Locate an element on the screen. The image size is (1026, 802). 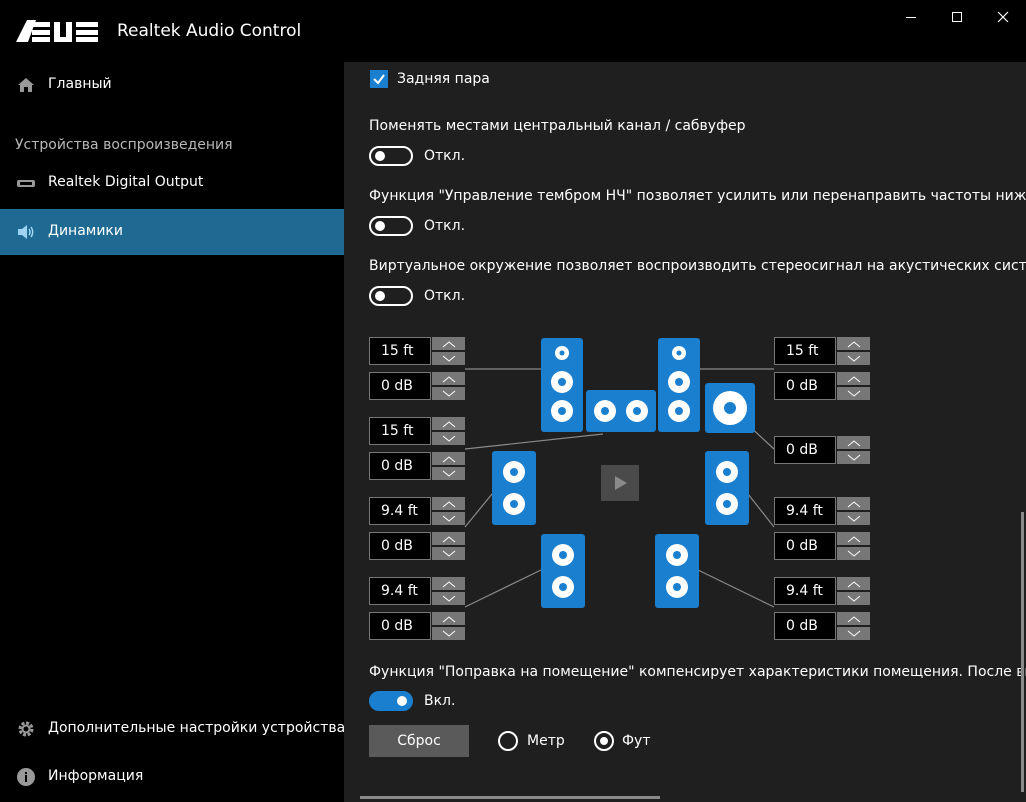
rear-left-distance-spin: 9.4 ft is located at coordinates (417, 591).